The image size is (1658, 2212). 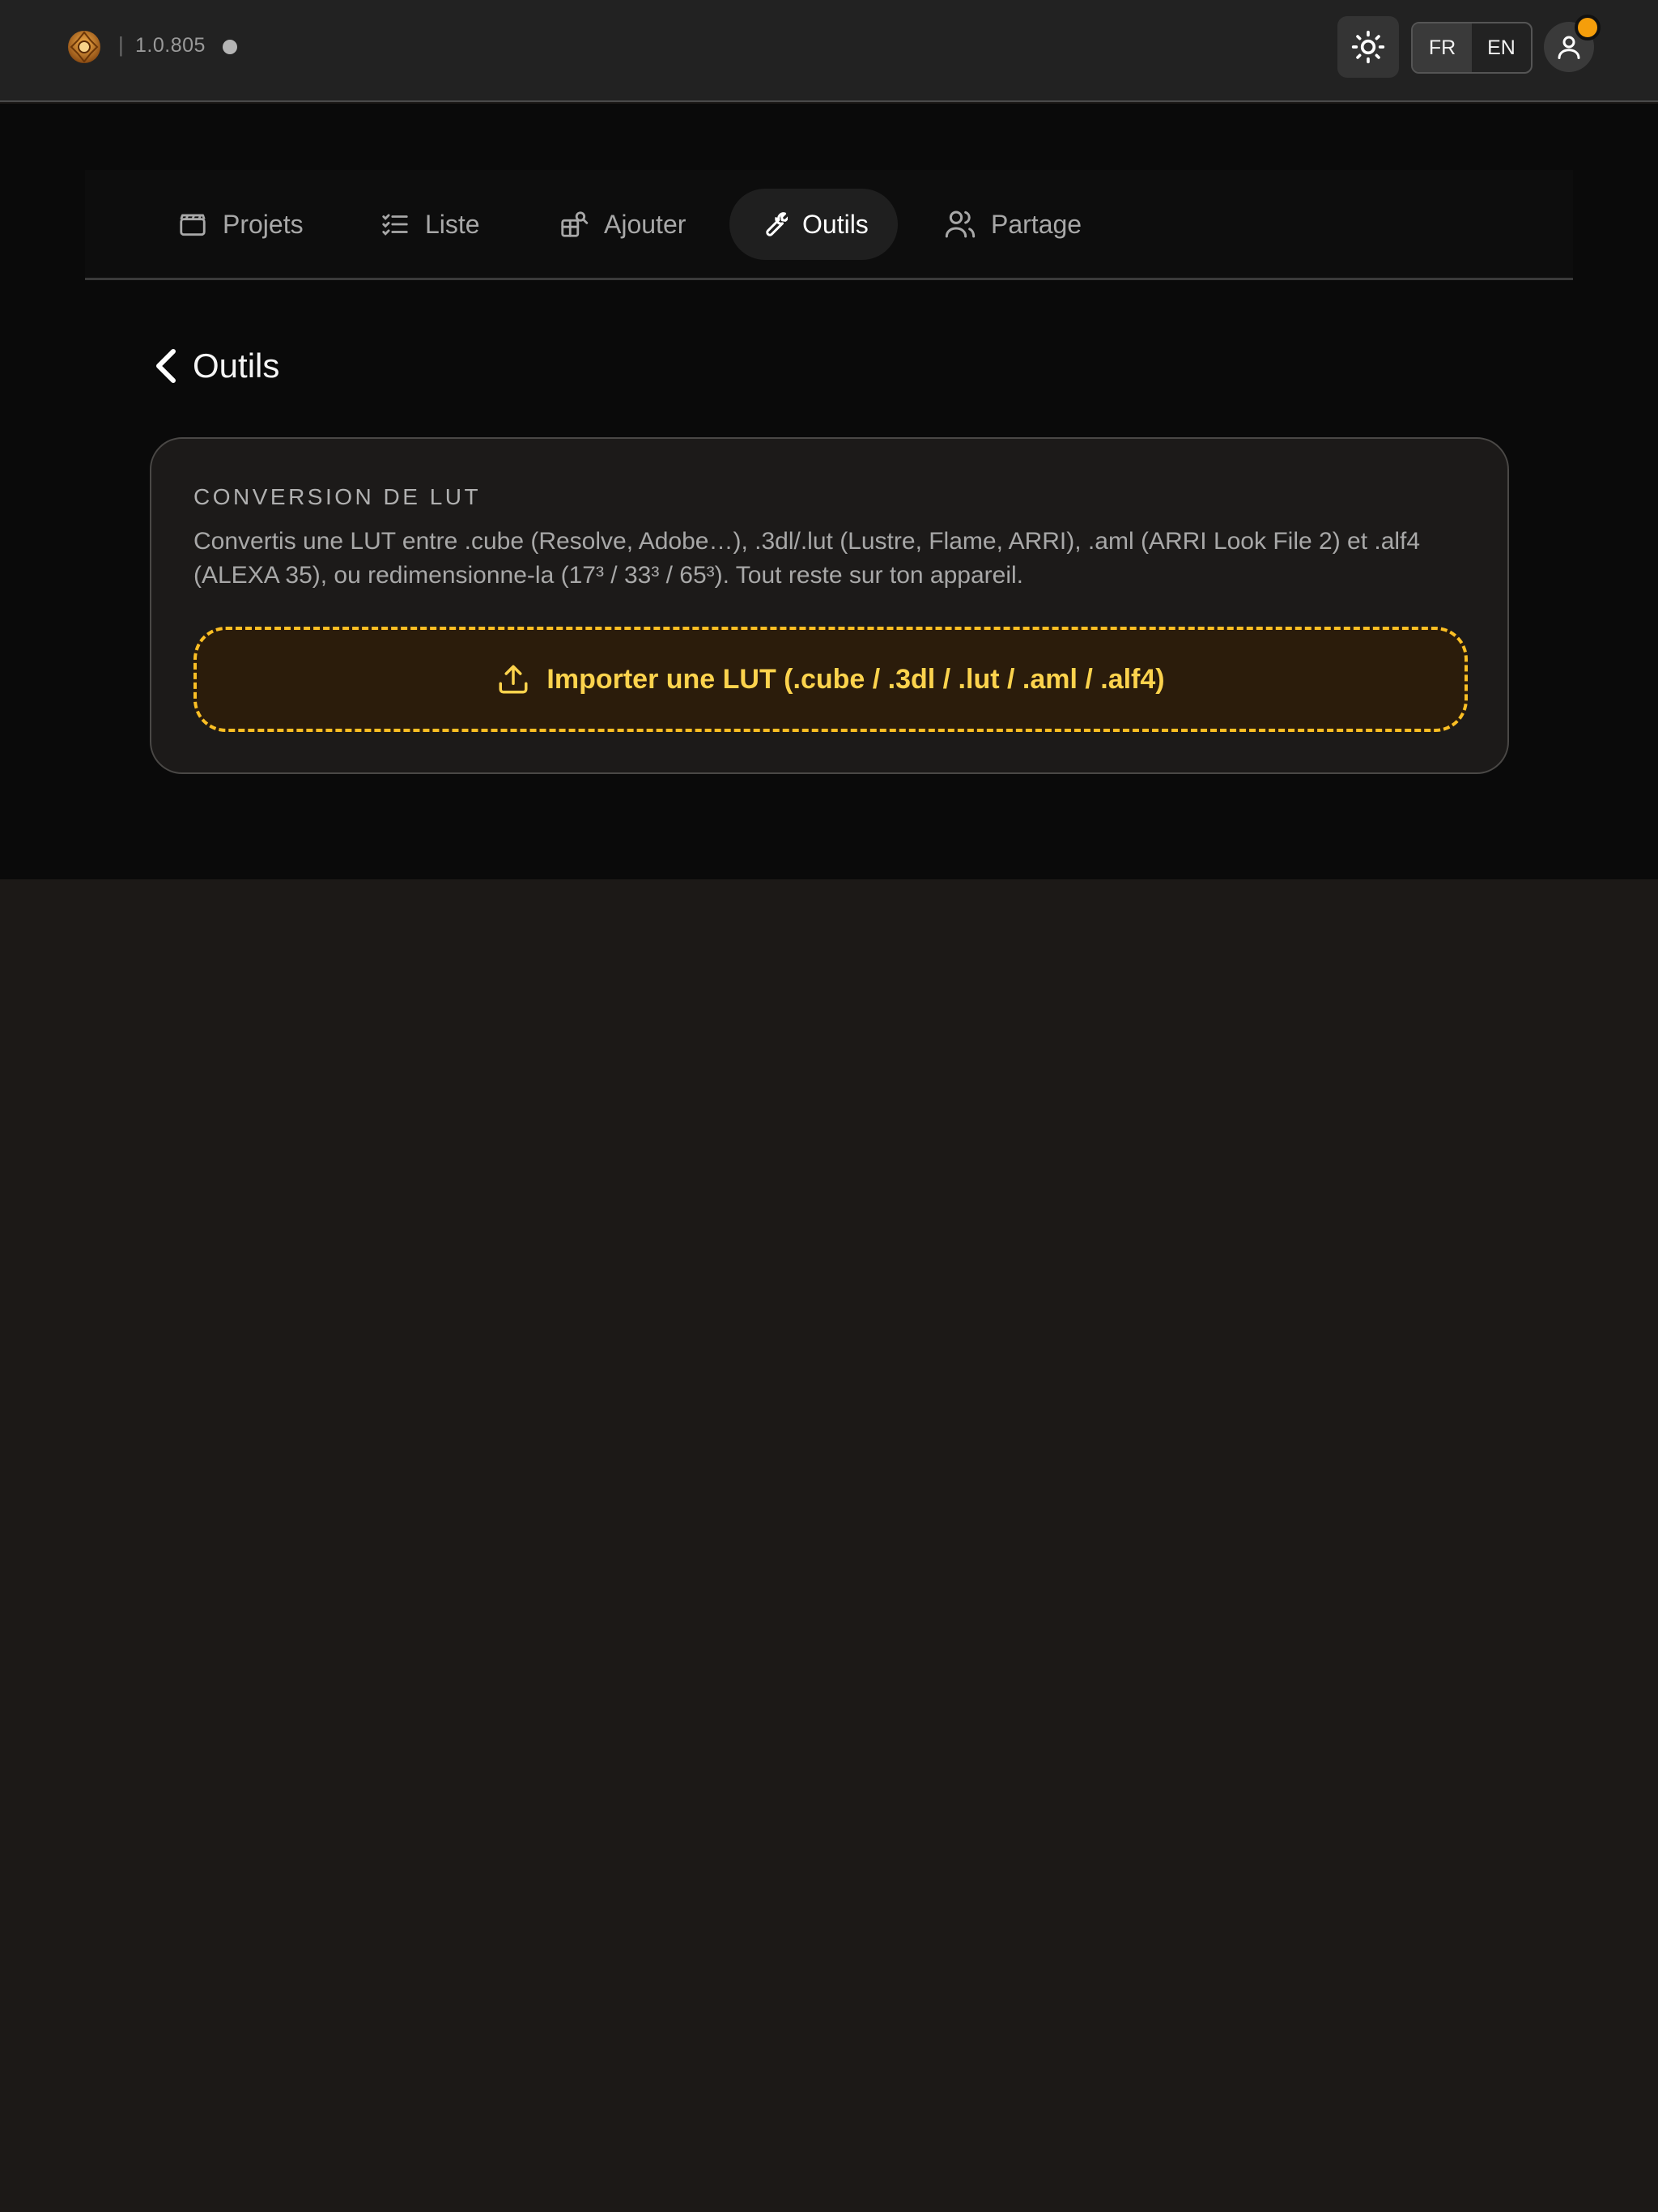 I want to click on tab-projets-label: Projets, so click(x=263, y=224).